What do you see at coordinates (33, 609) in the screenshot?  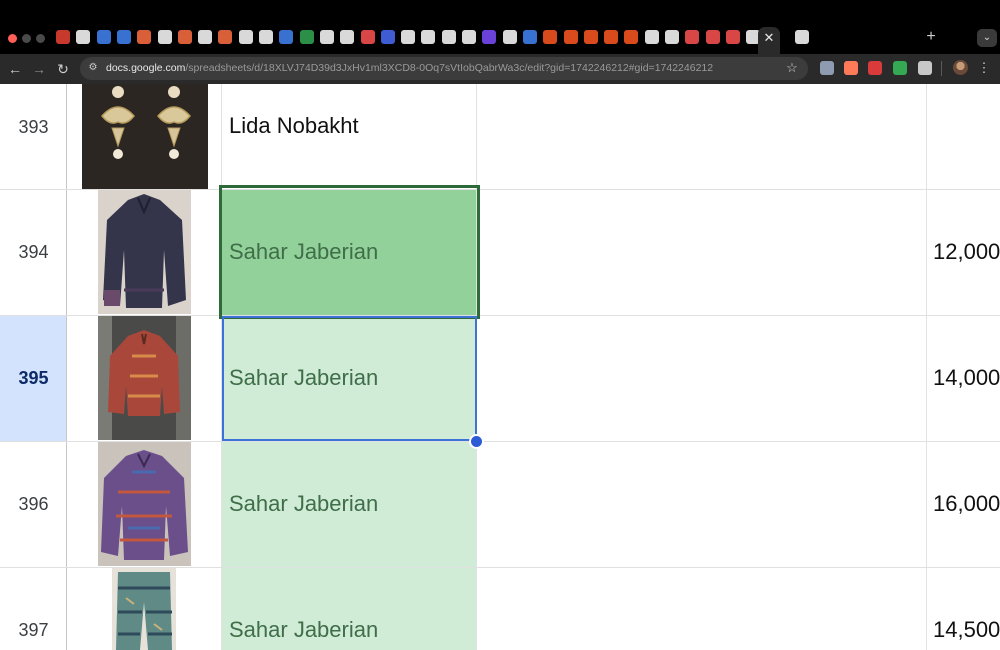 I see `row-header: 397` at bounding box center [33, 609].